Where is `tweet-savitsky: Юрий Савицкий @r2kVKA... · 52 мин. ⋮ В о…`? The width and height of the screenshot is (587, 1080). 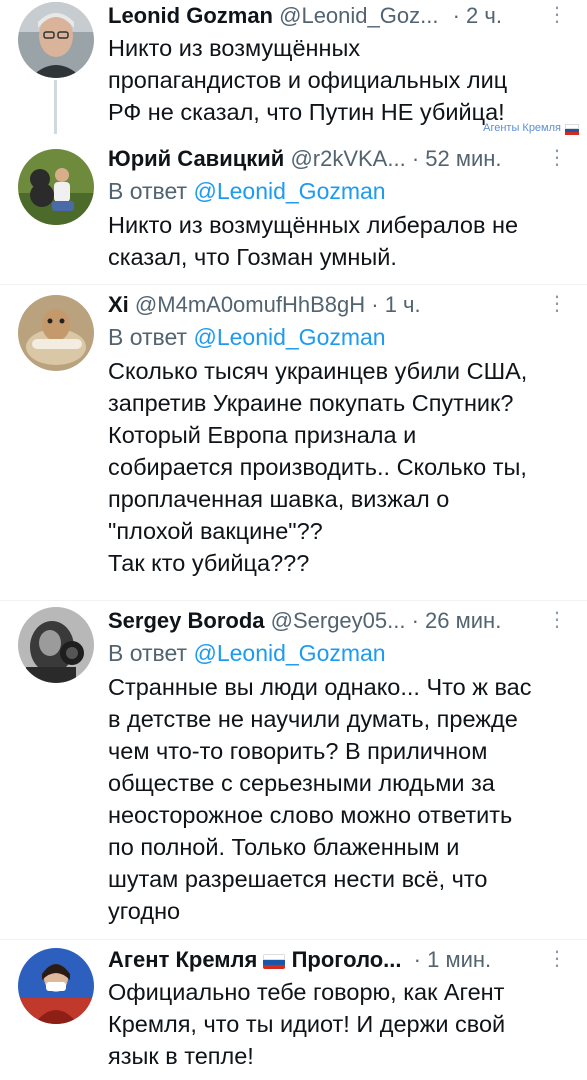
tweet-savitsky: Юрий Савицкий @r2kVKA... · 52 мин. ⋮ В о… is located at coordinates (293, 212).